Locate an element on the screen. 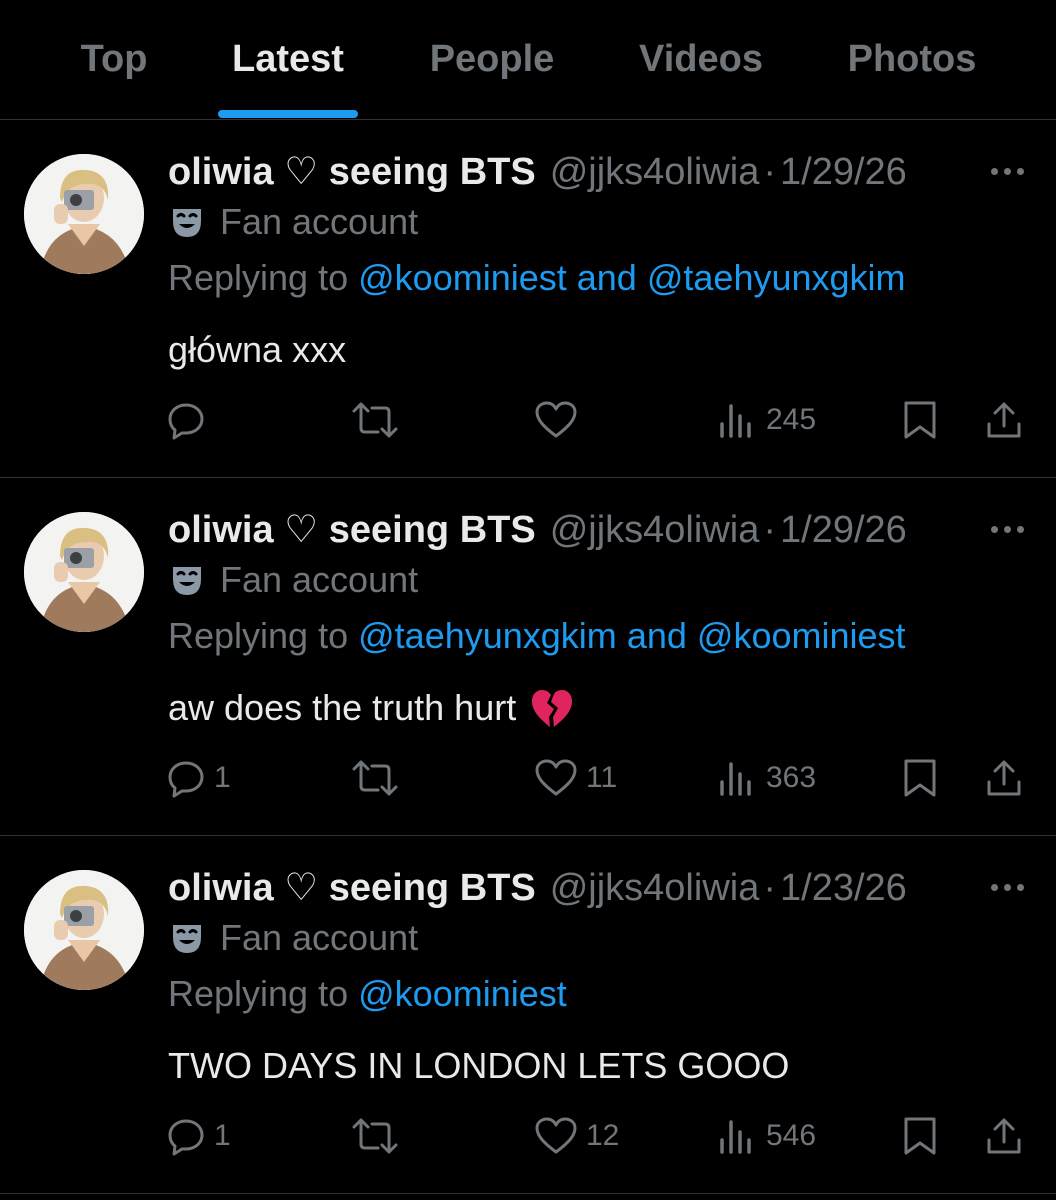 This screenshot has height=1200, width=1056. like-button is located at coordinates (560, 420).